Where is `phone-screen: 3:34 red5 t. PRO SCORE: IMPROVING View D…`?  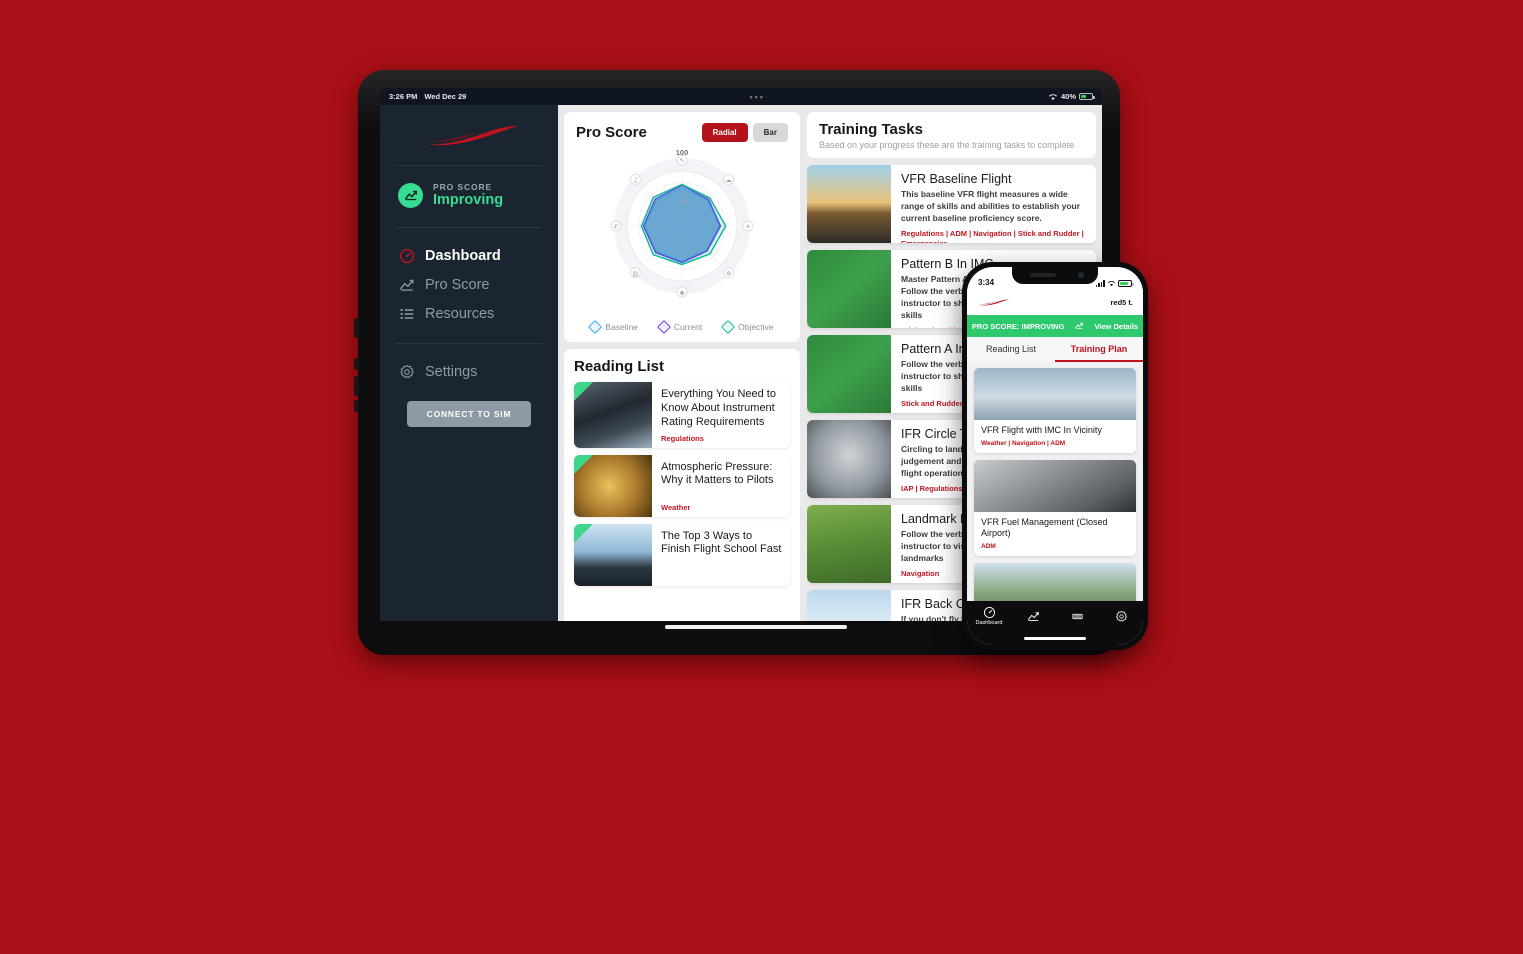
phone-screen: 3:34 red5 t. PRO SCORE: IMPROVING View D… is located at coordinates (1055, 456).